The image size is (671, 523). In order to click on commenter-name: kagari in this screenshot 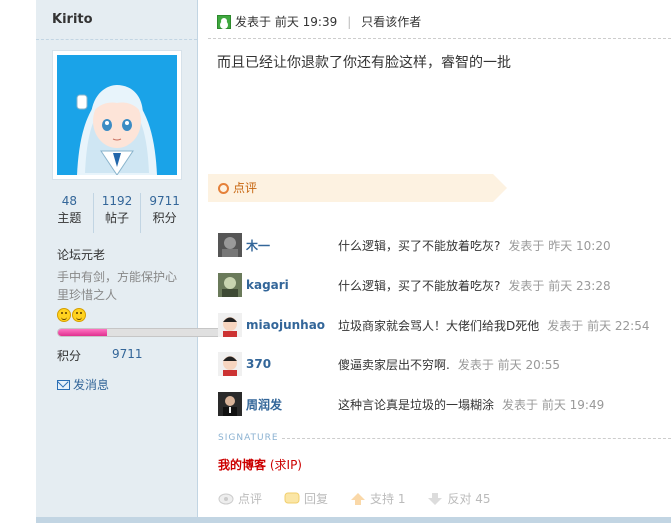, I will do `click(290, 285)`.